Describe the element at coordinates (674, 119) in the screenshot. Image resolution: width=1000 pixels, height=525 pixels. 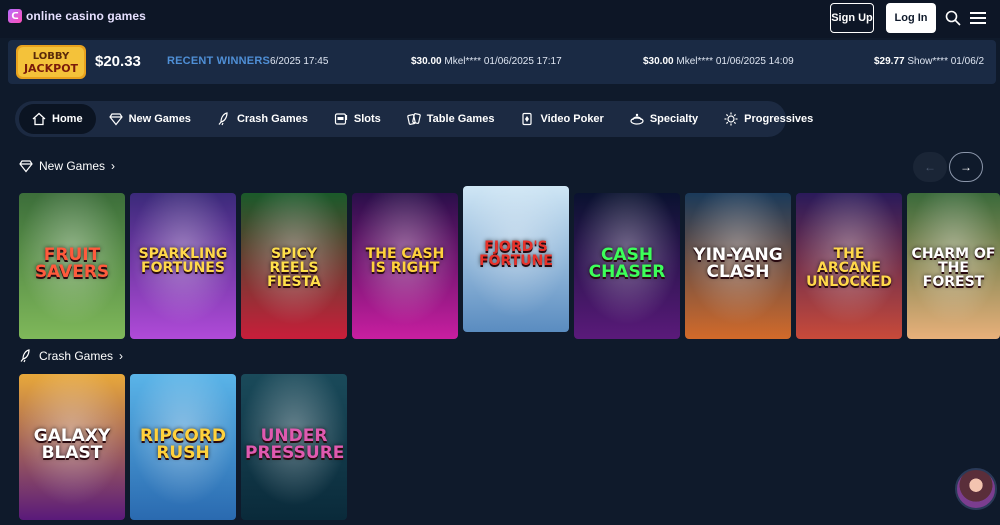
I see `nav-item-label: Specialty` at that location.